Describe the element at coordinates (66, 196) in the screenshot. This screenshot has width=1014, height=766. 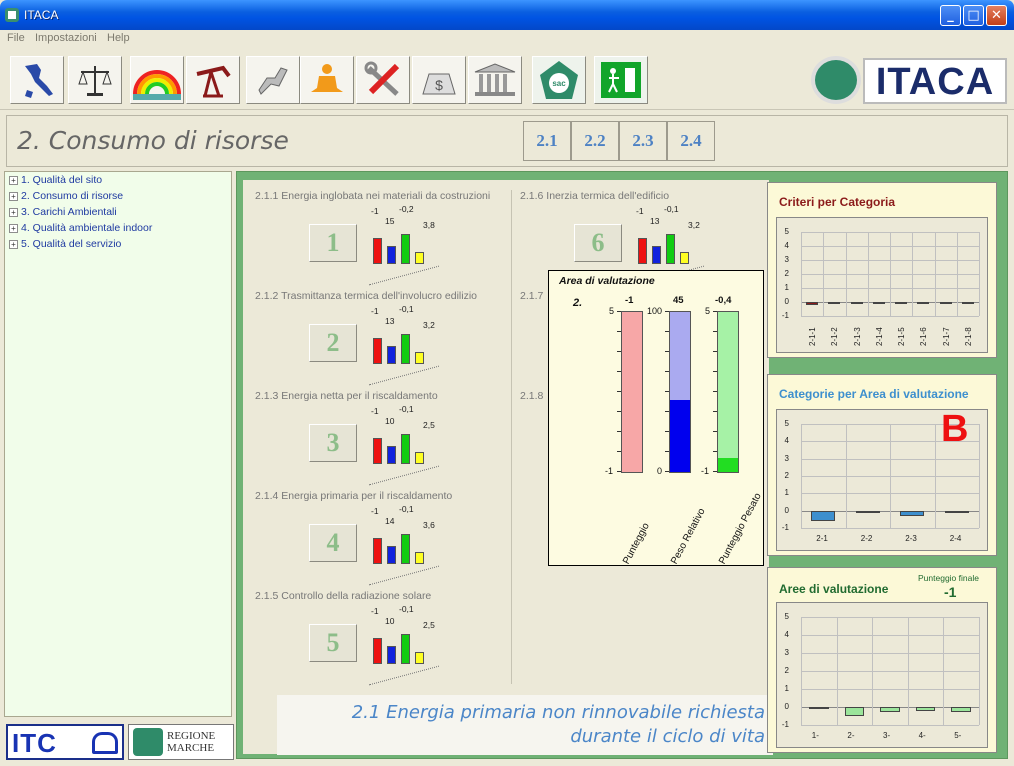
I see `tree-item-2: +2. Consumo di risorse` at that location.